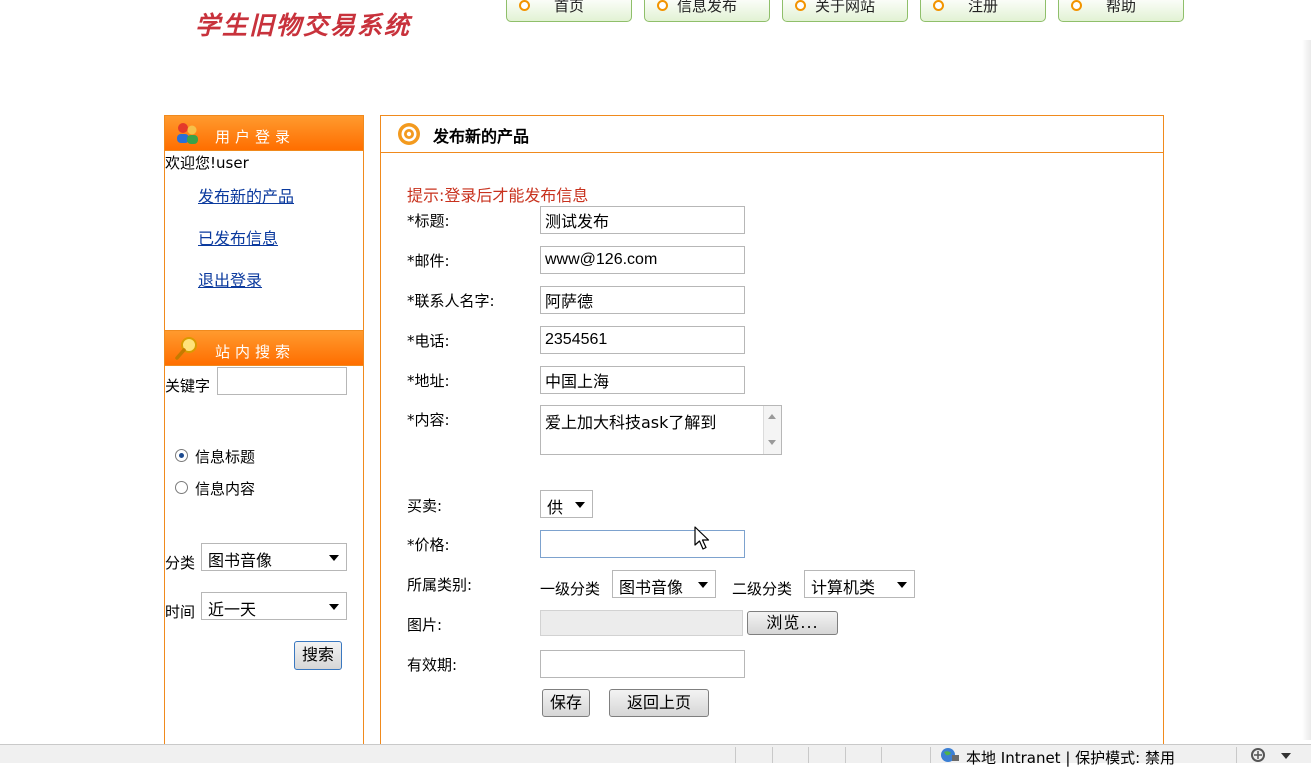 The image size is (1311, 768). Describe the element at coordinates (498, 195) in the screenshot. I see `login-hint: 提示:登录后才能发布信息` at that location.